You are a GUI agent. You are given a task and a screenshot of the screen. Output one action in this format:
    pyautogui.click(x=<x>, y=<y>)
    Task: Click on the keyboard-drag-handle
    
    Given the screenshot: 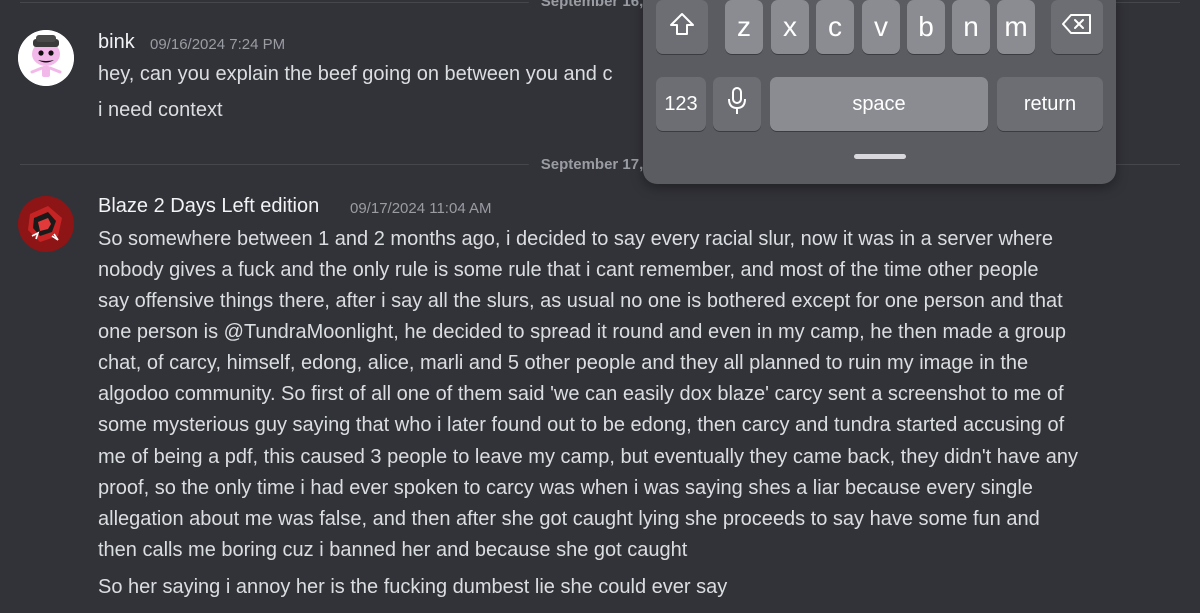 What is the action you would take?
    pyautogui.click(x=880, y=156)
    